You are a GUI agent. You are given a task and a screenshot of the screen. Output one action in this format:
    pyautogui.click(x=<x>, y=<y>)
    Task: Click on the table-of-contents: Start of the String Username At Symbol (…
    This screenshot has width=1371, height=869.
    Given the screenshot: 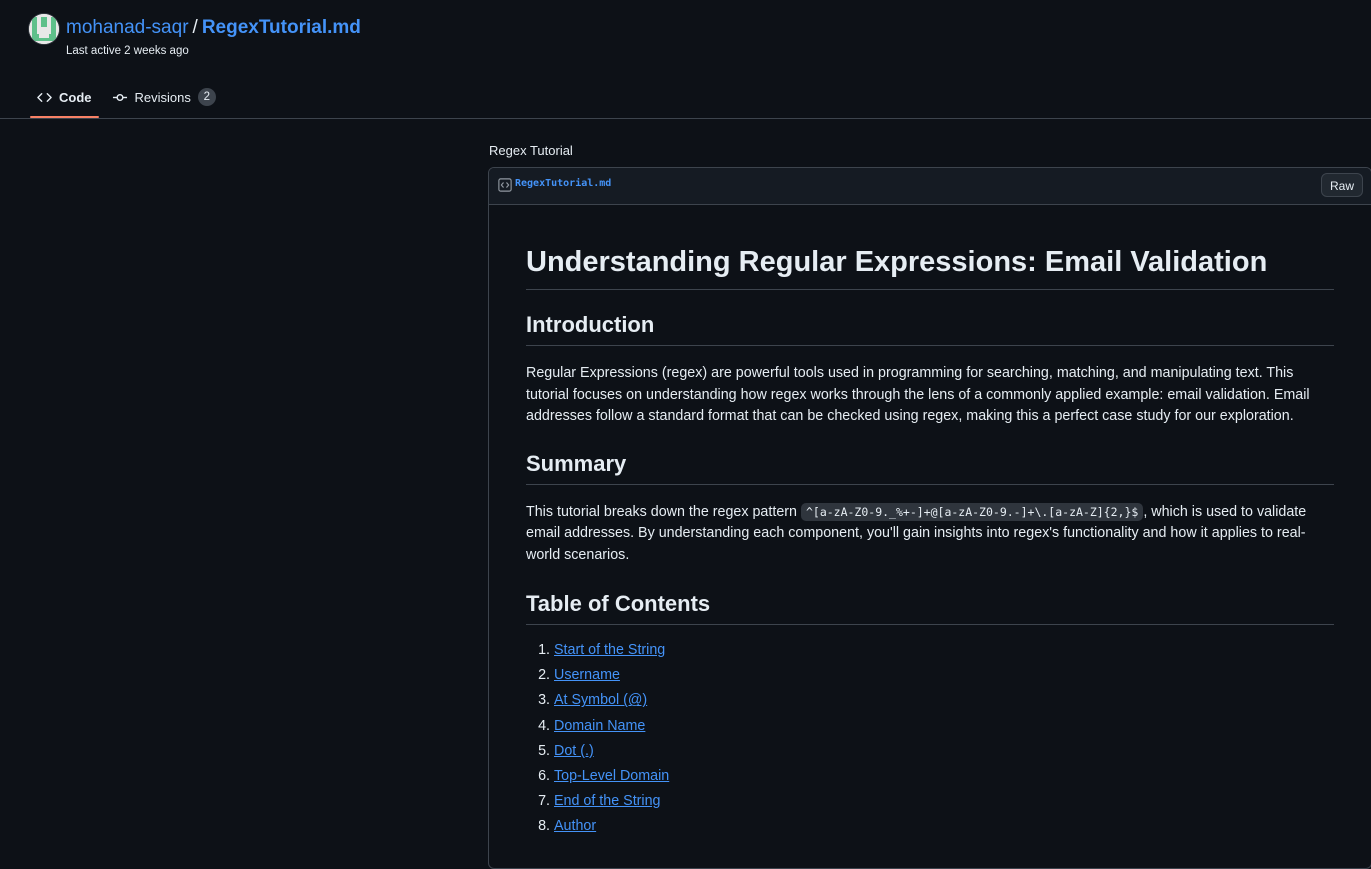 What is the action you would take?
    pyautogui.click(x=930, y=739)
    